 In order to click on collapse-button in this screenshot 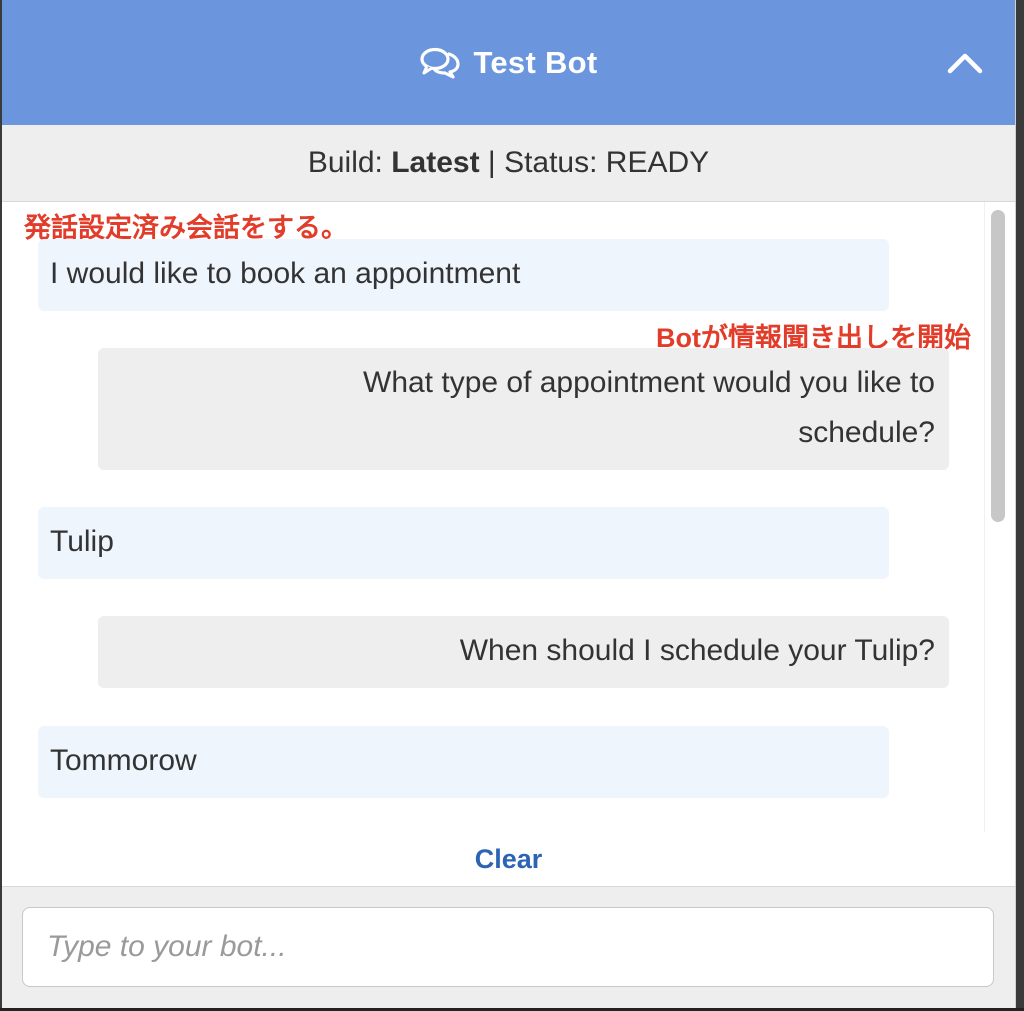, I will do `click(965, 64)`.